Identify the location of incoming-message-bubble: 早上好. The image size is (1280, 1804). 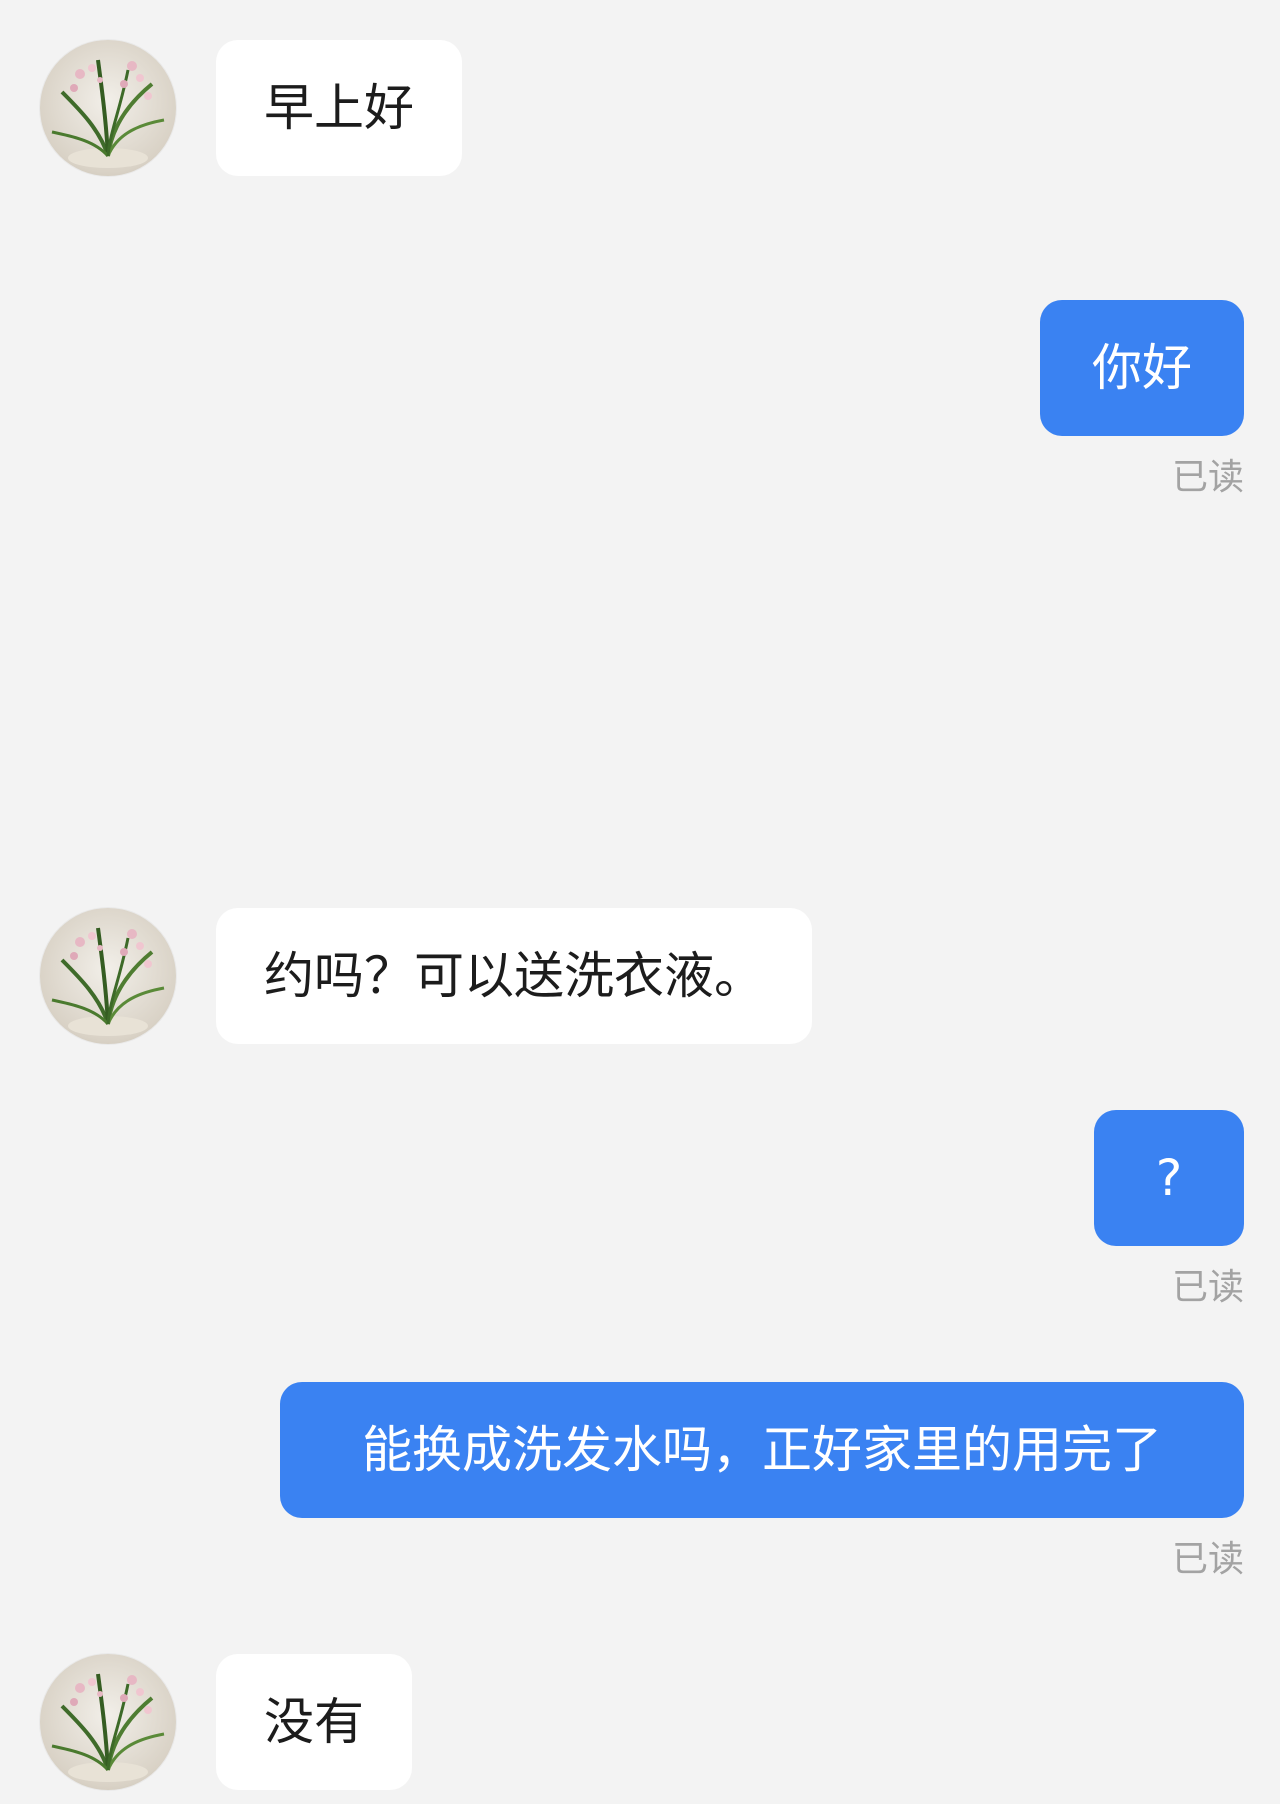
(339, 108).